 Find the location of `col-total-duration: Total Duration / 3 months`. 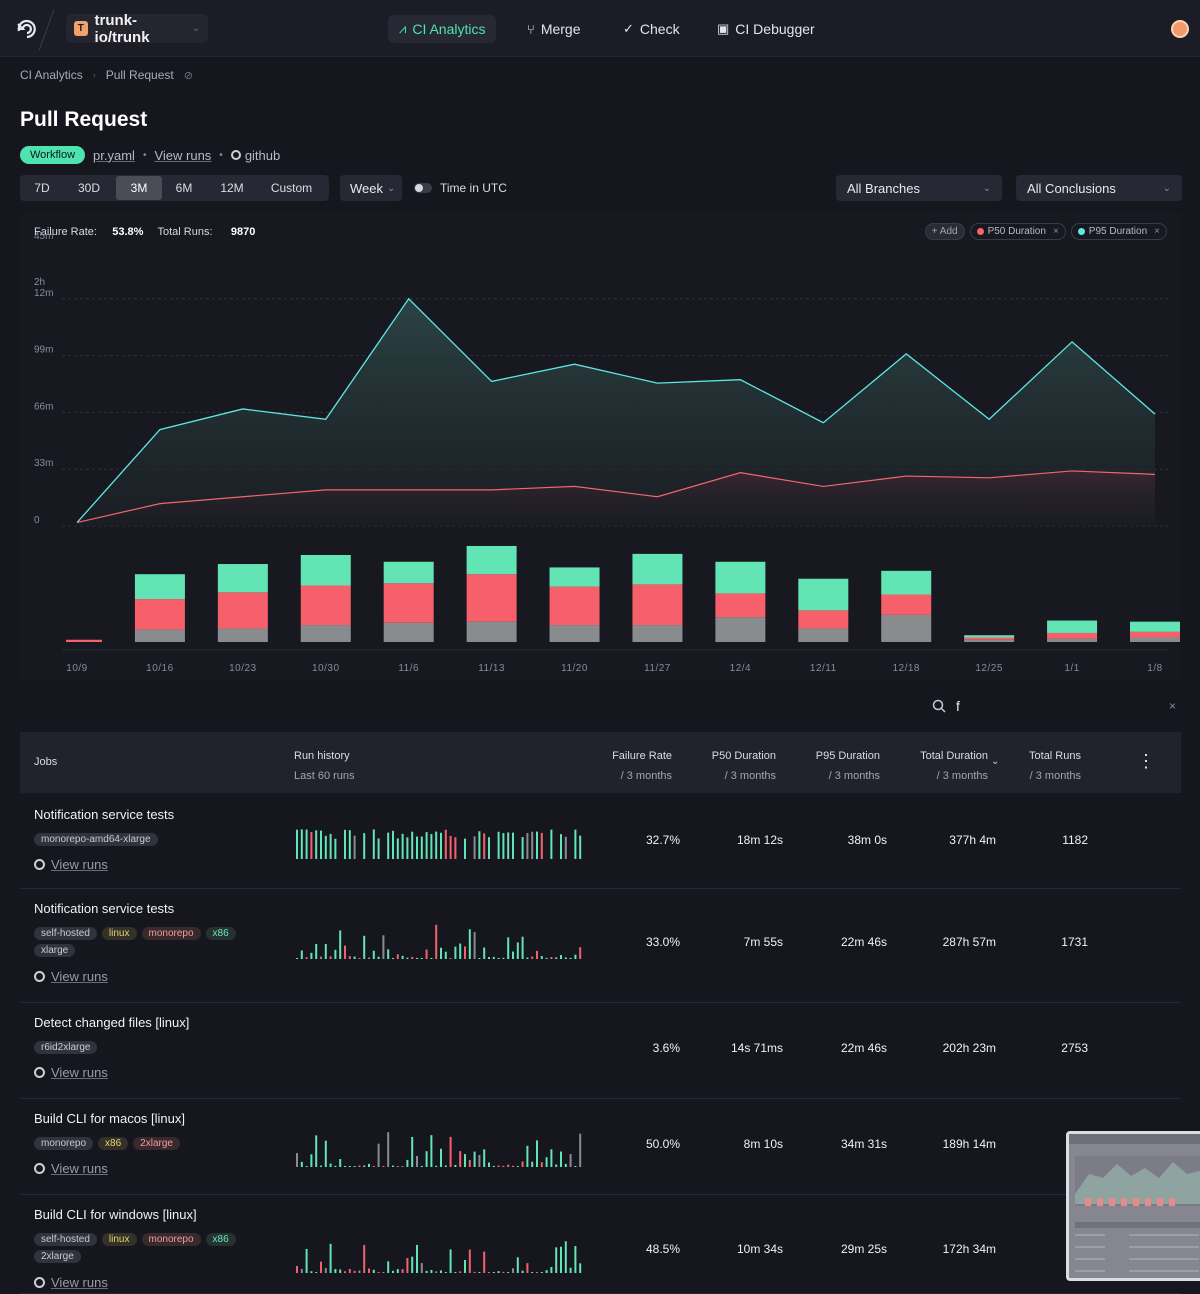

col-total-duration: Total Duration / 3 months is located at coordinates (948, 766).